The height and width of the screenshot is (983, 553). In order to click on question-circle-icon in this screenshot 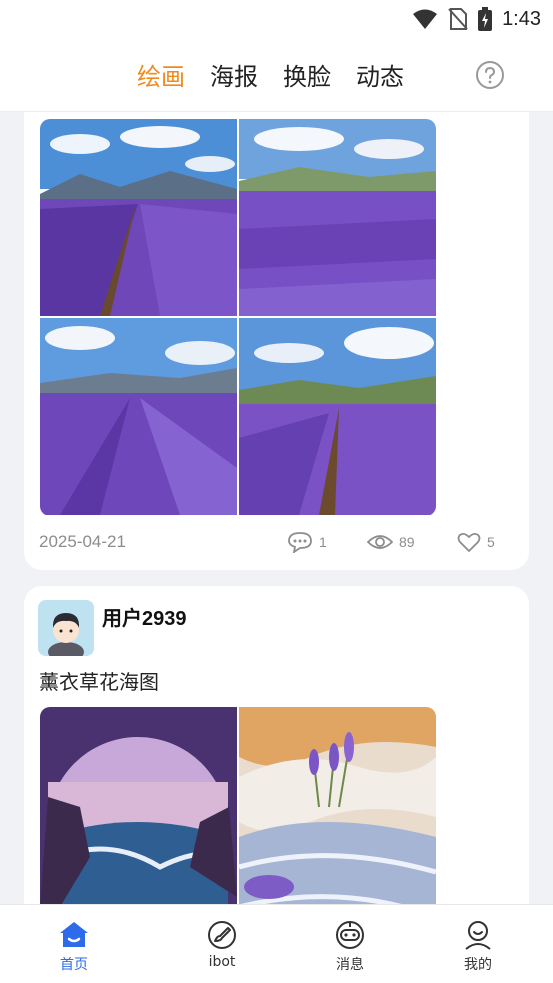, I will do `click(490, 75)`.